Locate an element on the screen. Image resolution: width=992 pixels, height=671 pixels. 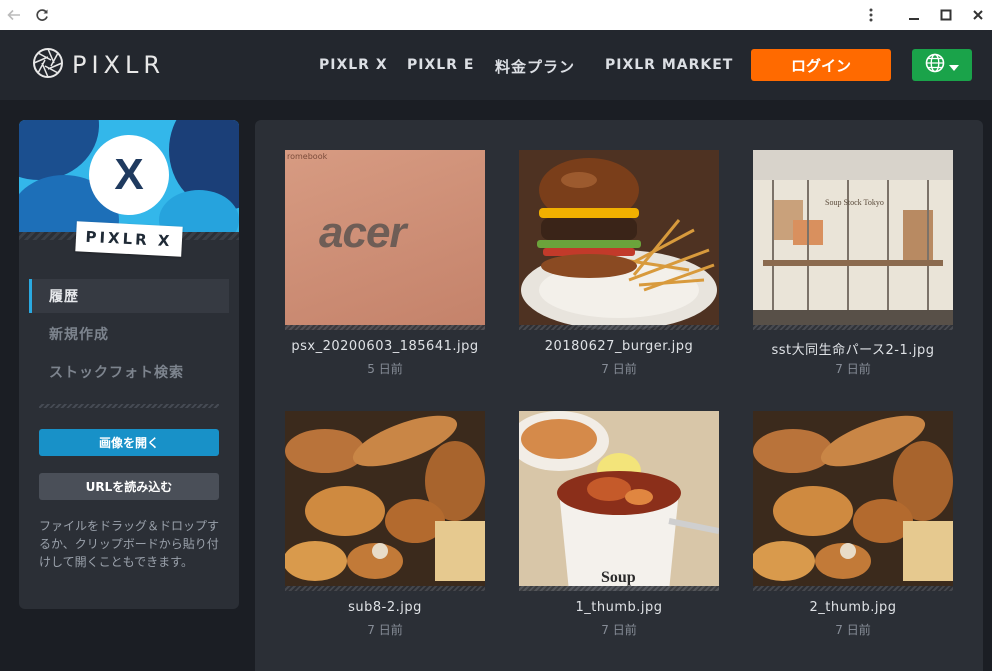
file-name: 2_thumb.jpg is located at coordinates (853, 607).